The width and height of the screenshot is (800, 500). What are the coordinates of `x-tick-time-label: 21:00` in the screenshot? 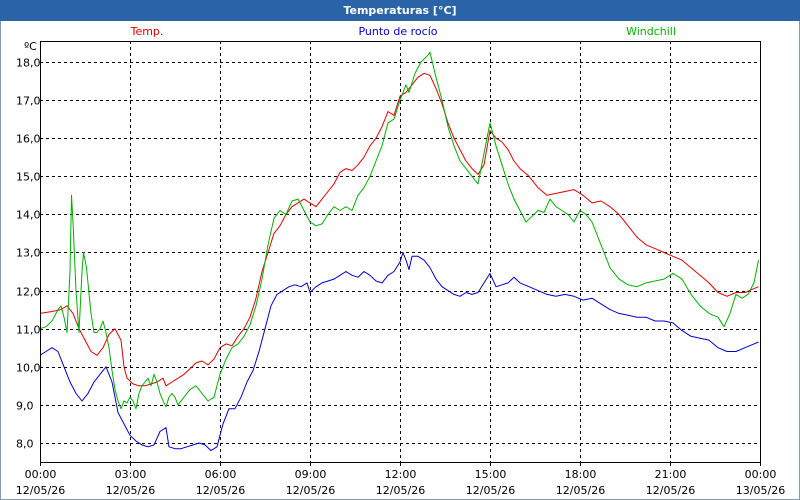 It's located at (671, 474).